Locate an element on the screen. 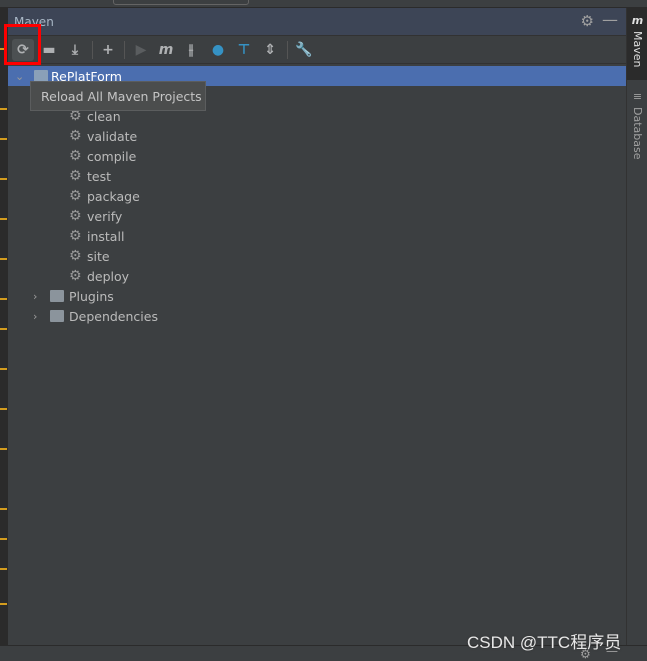  watermark: CSDN @TTC程序员 is located at coordinates (544, 642).